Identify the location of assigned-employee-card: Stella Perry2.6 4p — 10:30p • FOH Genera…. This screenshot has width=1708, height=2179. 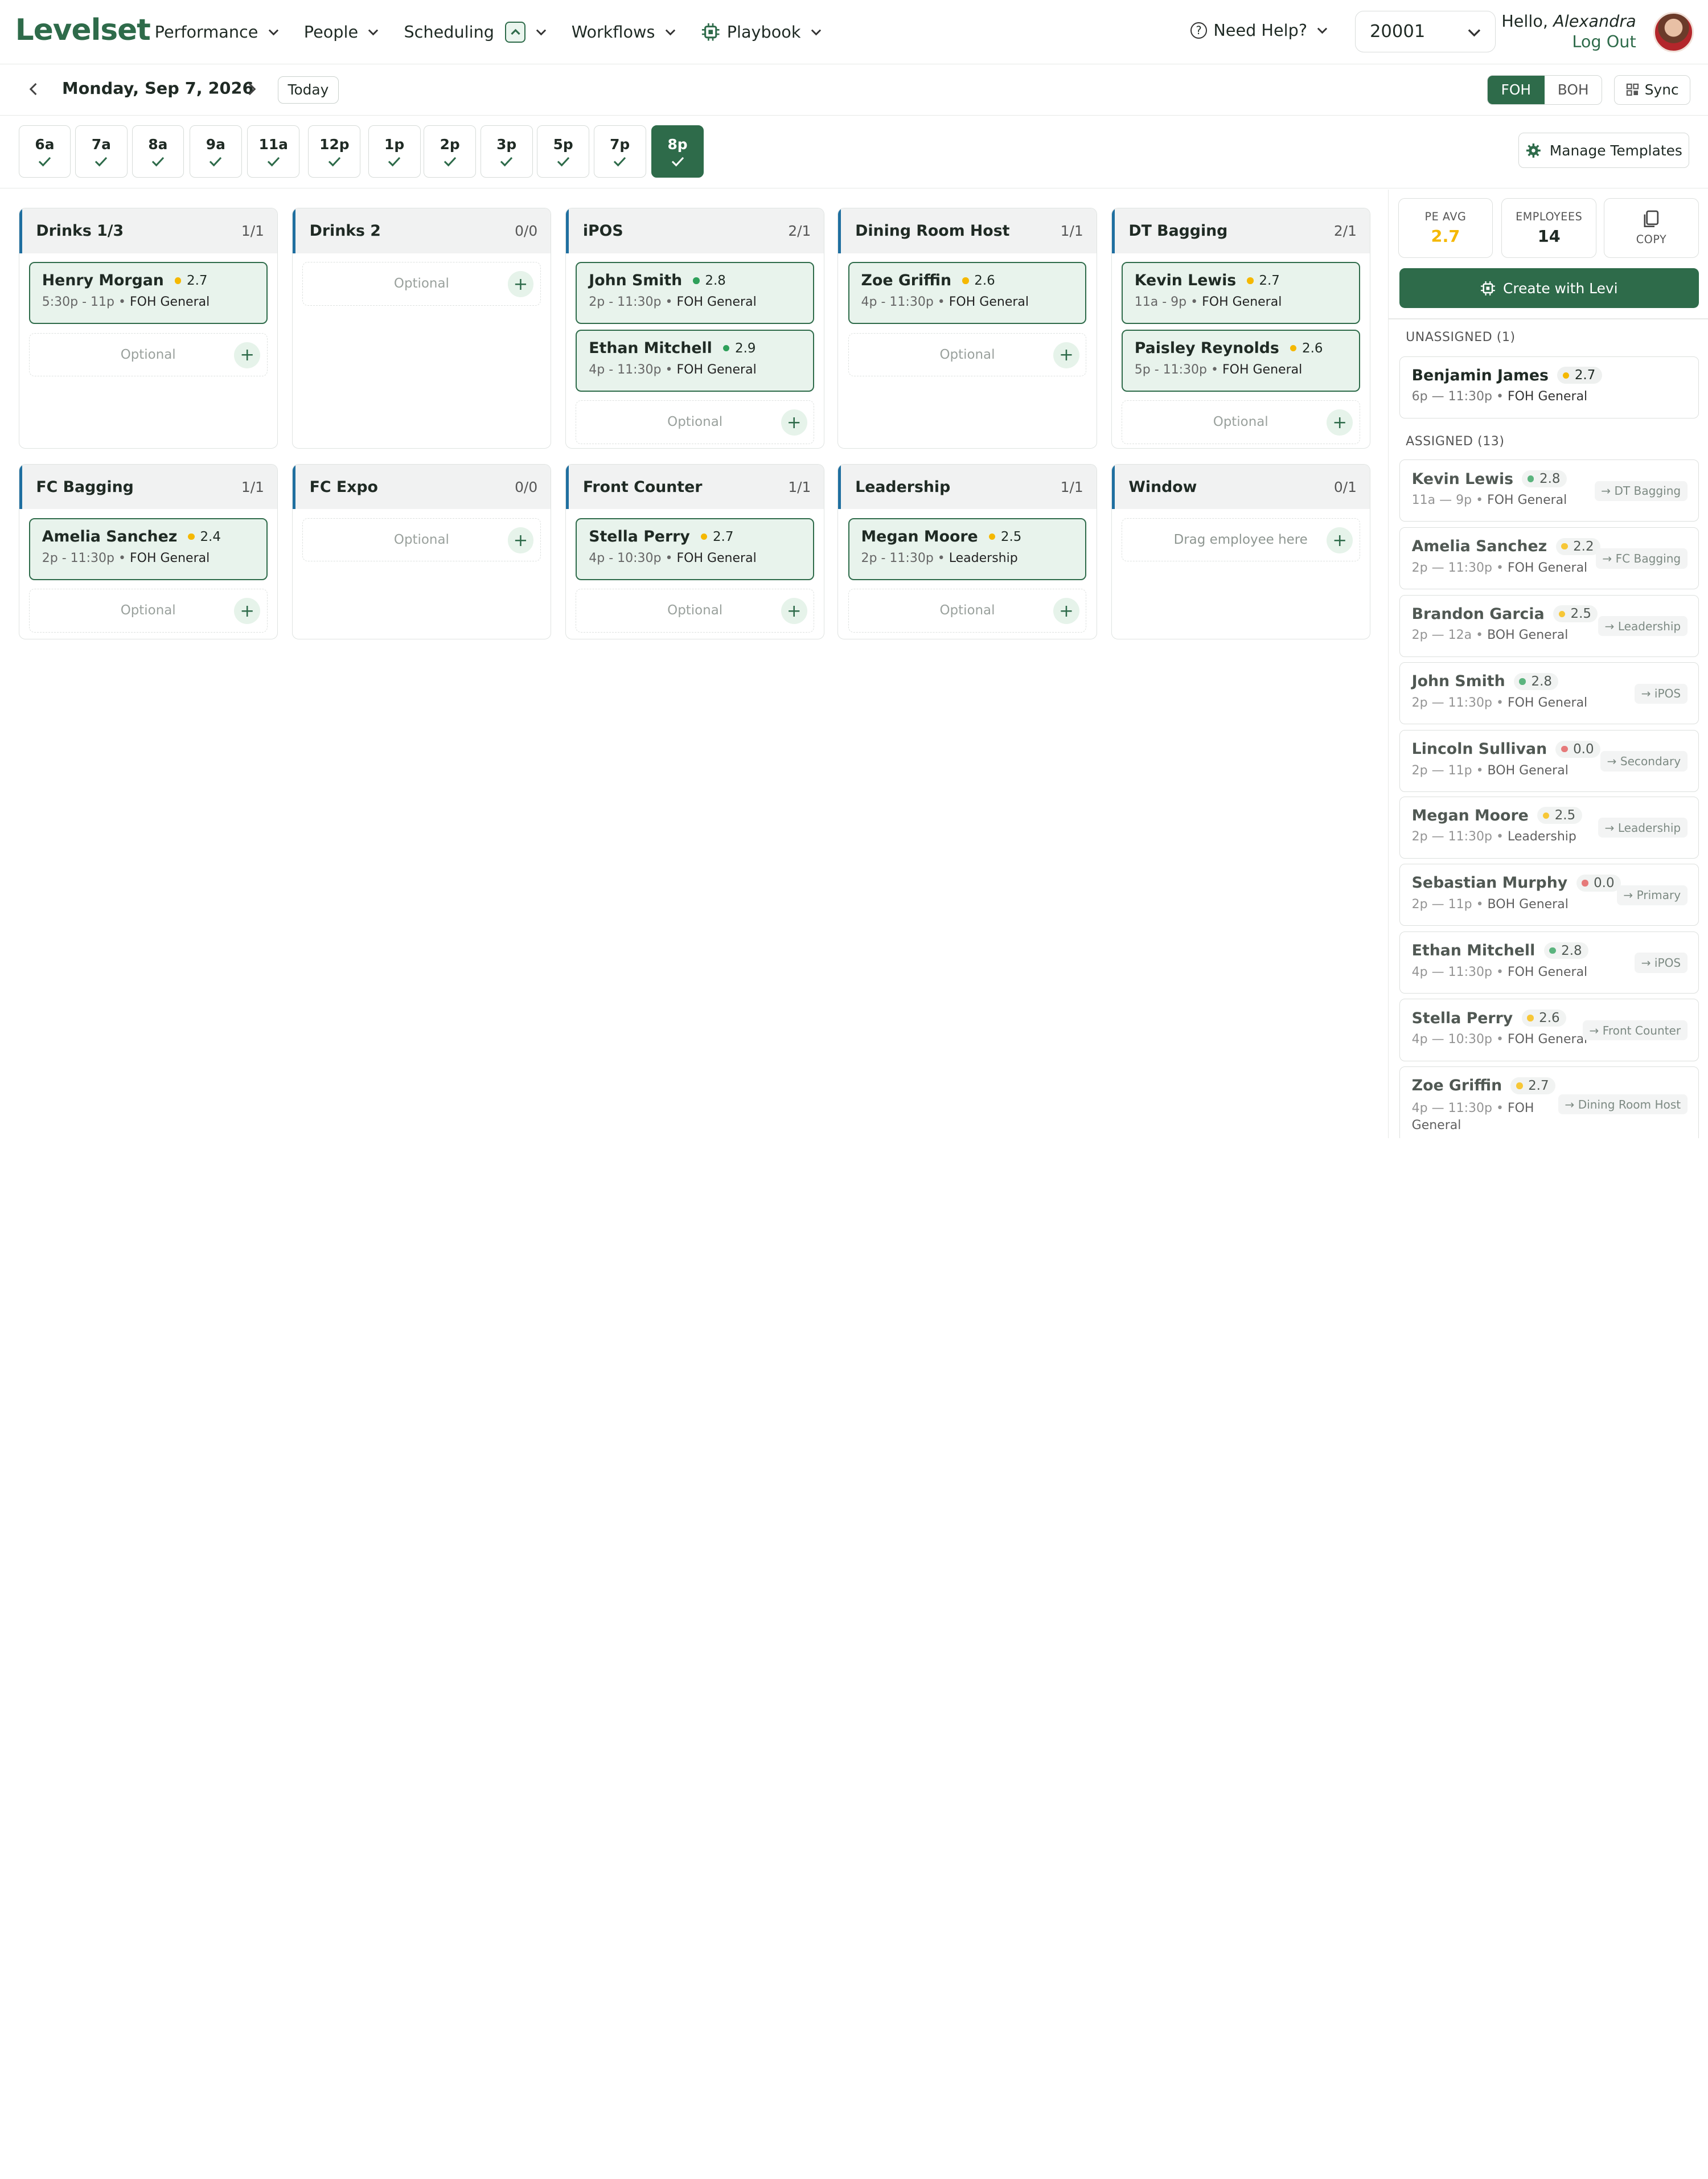
(1549, 1030).